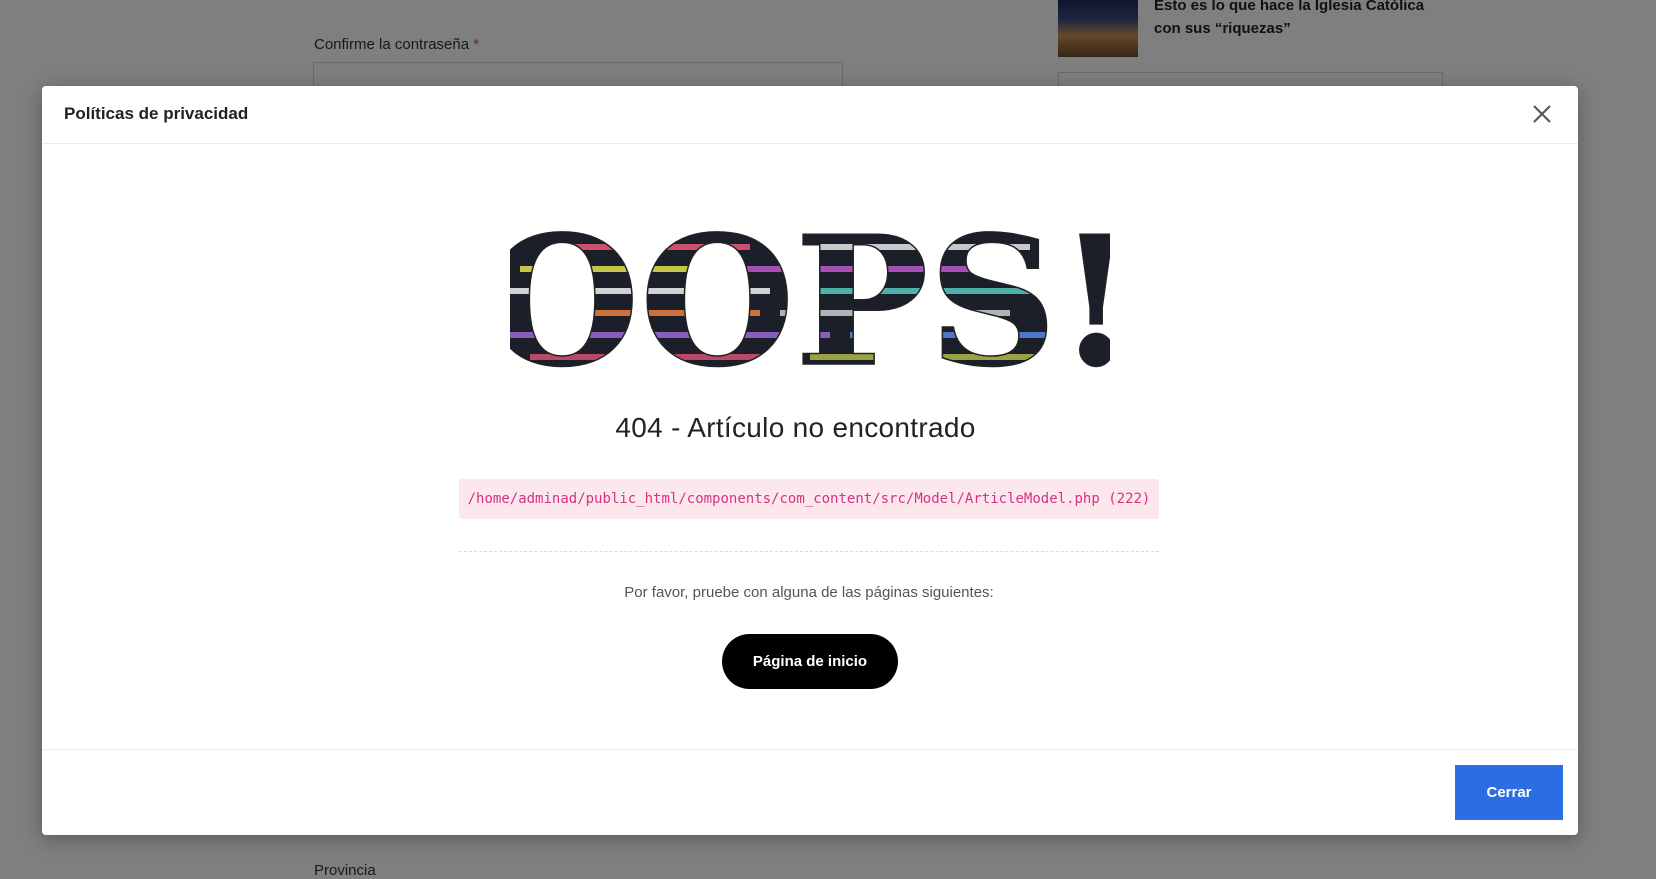 This screenshot has height=879, width=1656. What do you see at coordinates (810, 115) in the screenshot?
I see `modal-header: Políticas de privacidad` at bounding box center [810, 115].